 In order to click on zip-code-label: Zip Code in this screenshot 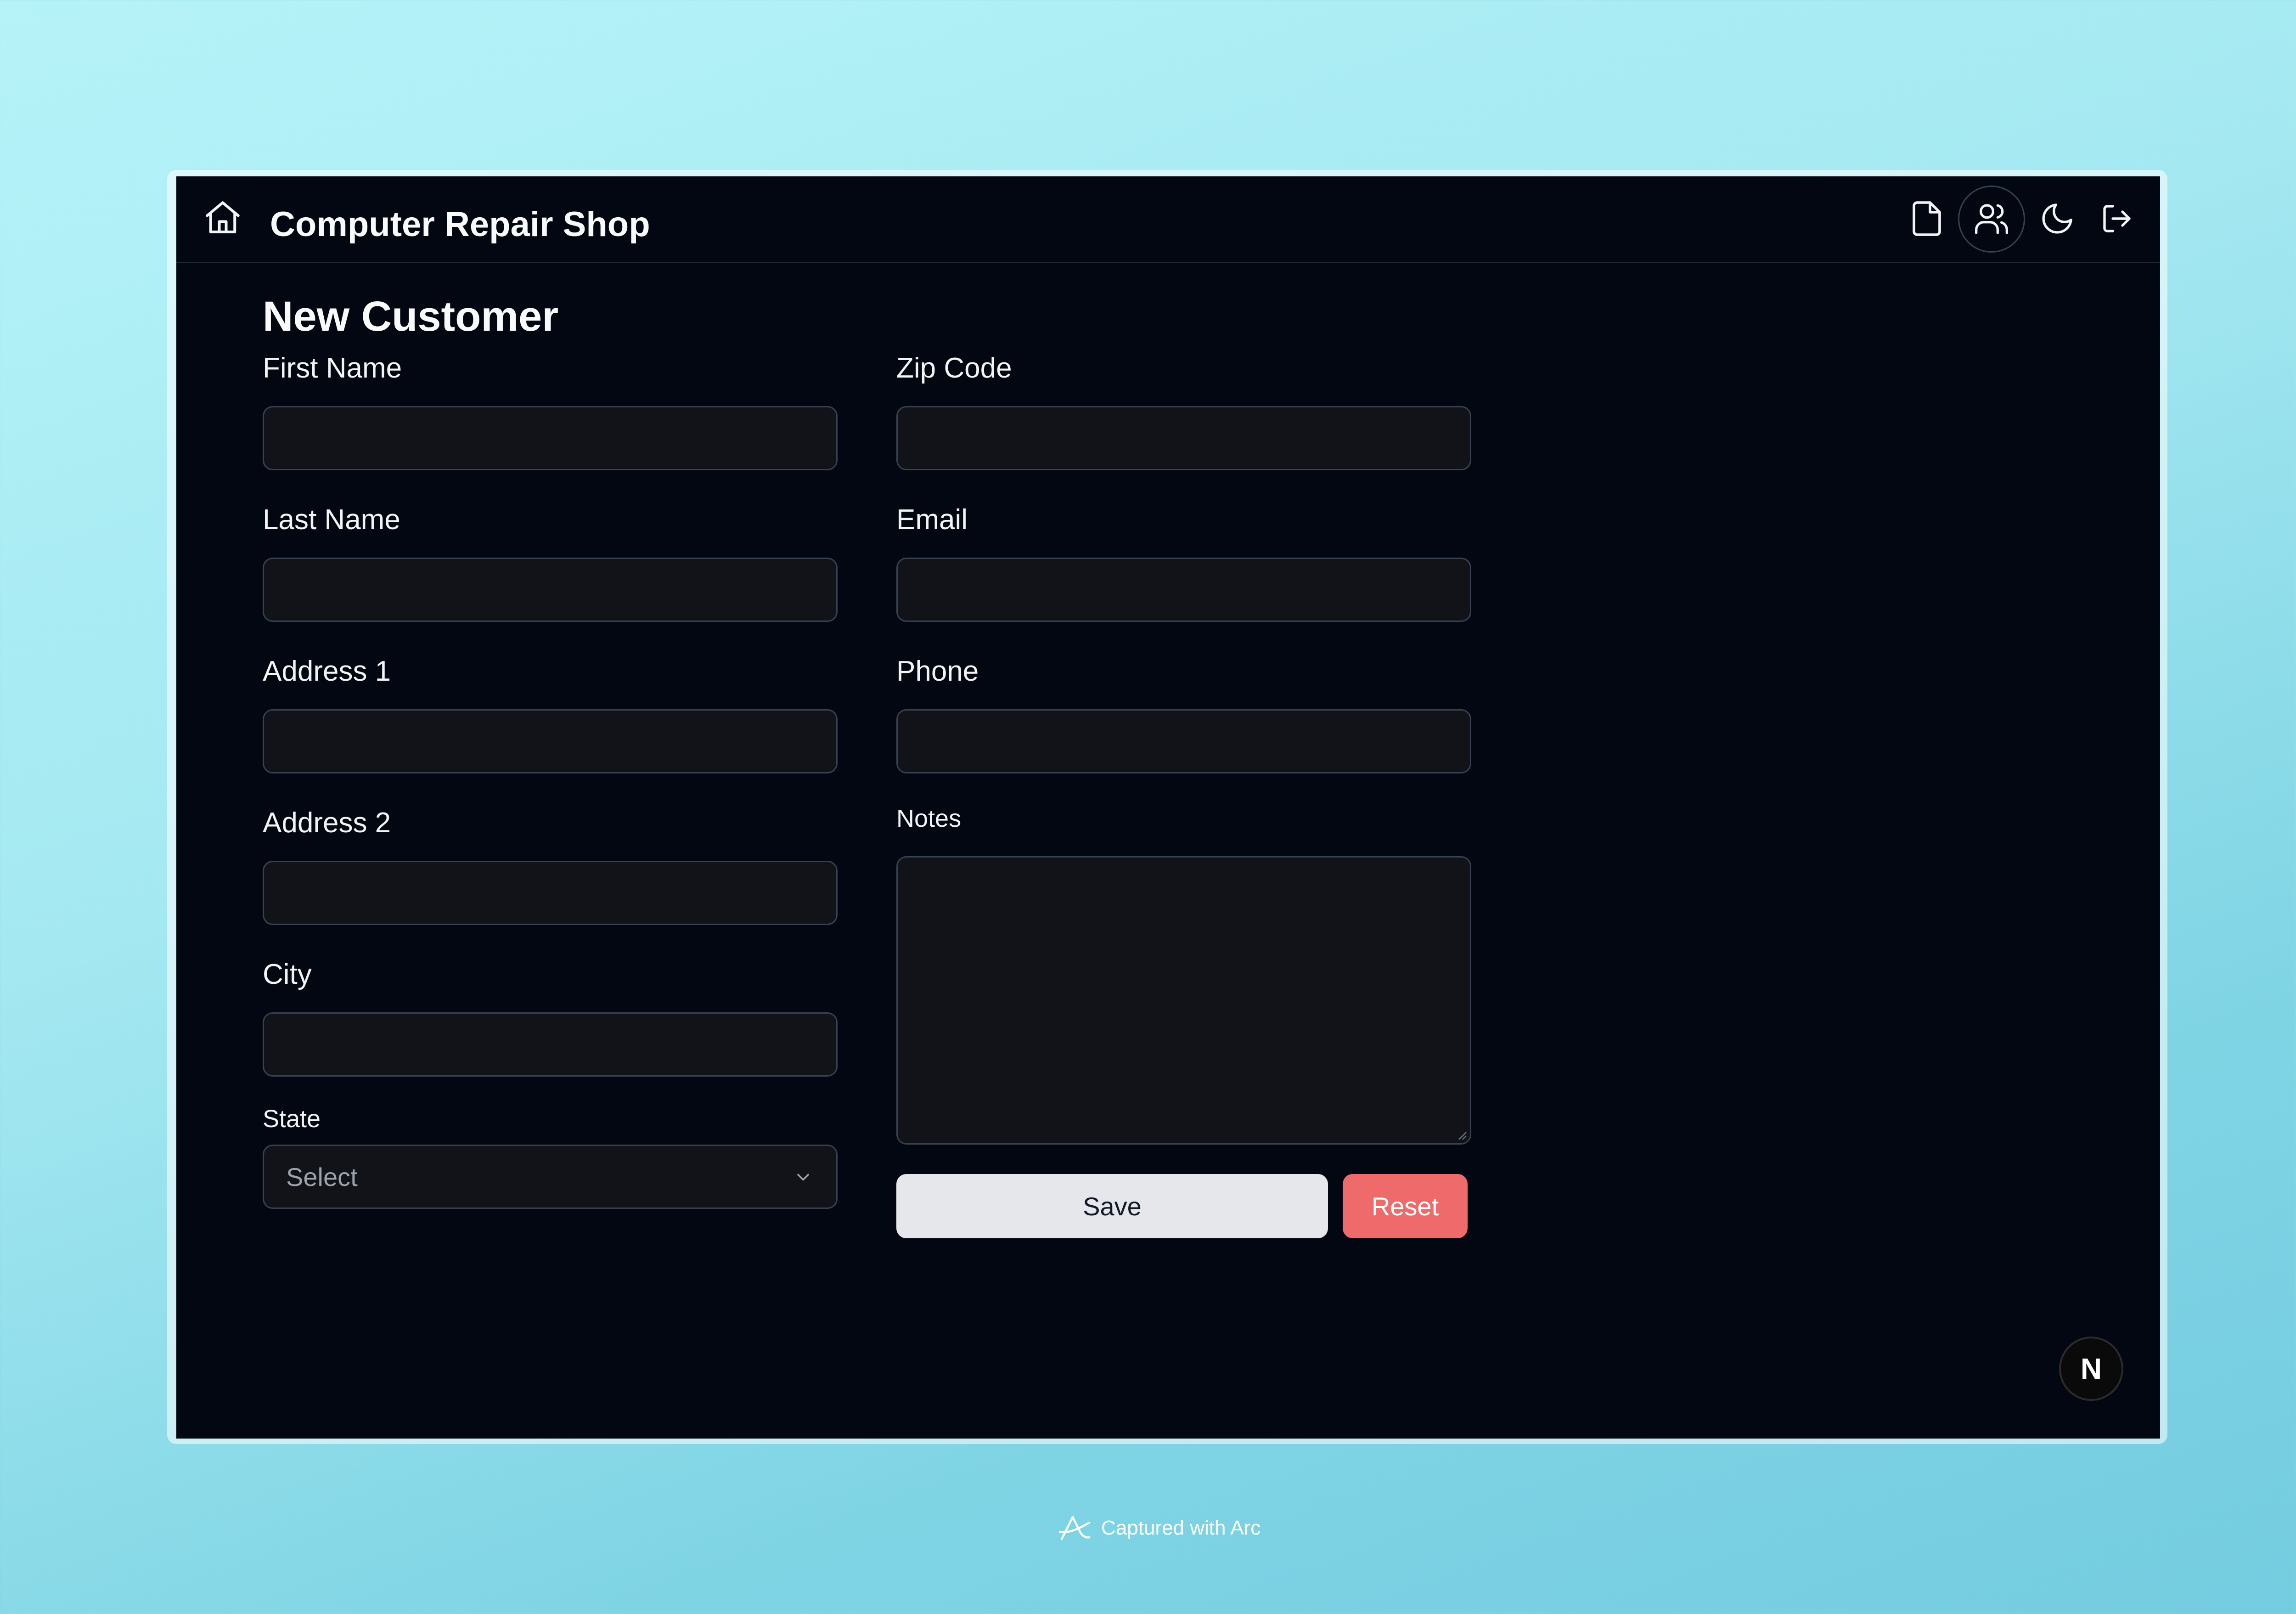, I will do `click(954, 368)`.